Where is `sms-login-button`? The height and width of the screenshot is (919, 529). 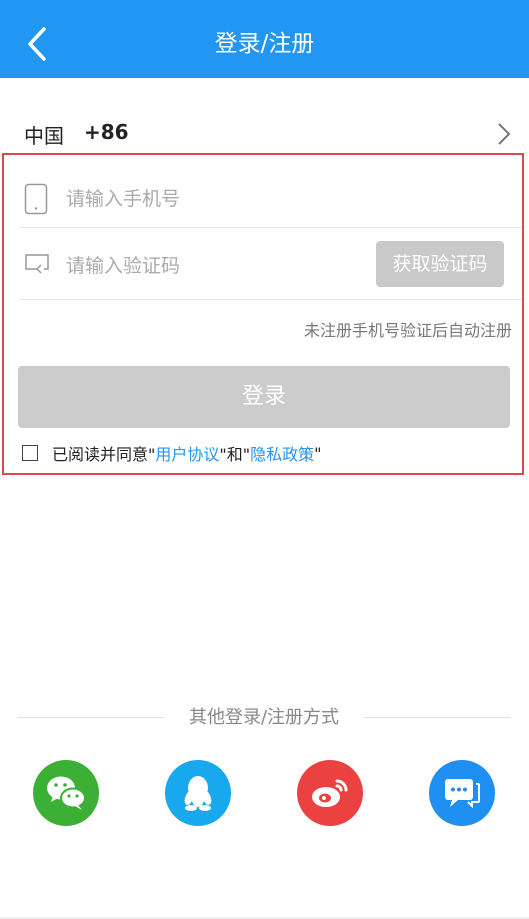
sms-login-button is located at coordinates (462, 793).